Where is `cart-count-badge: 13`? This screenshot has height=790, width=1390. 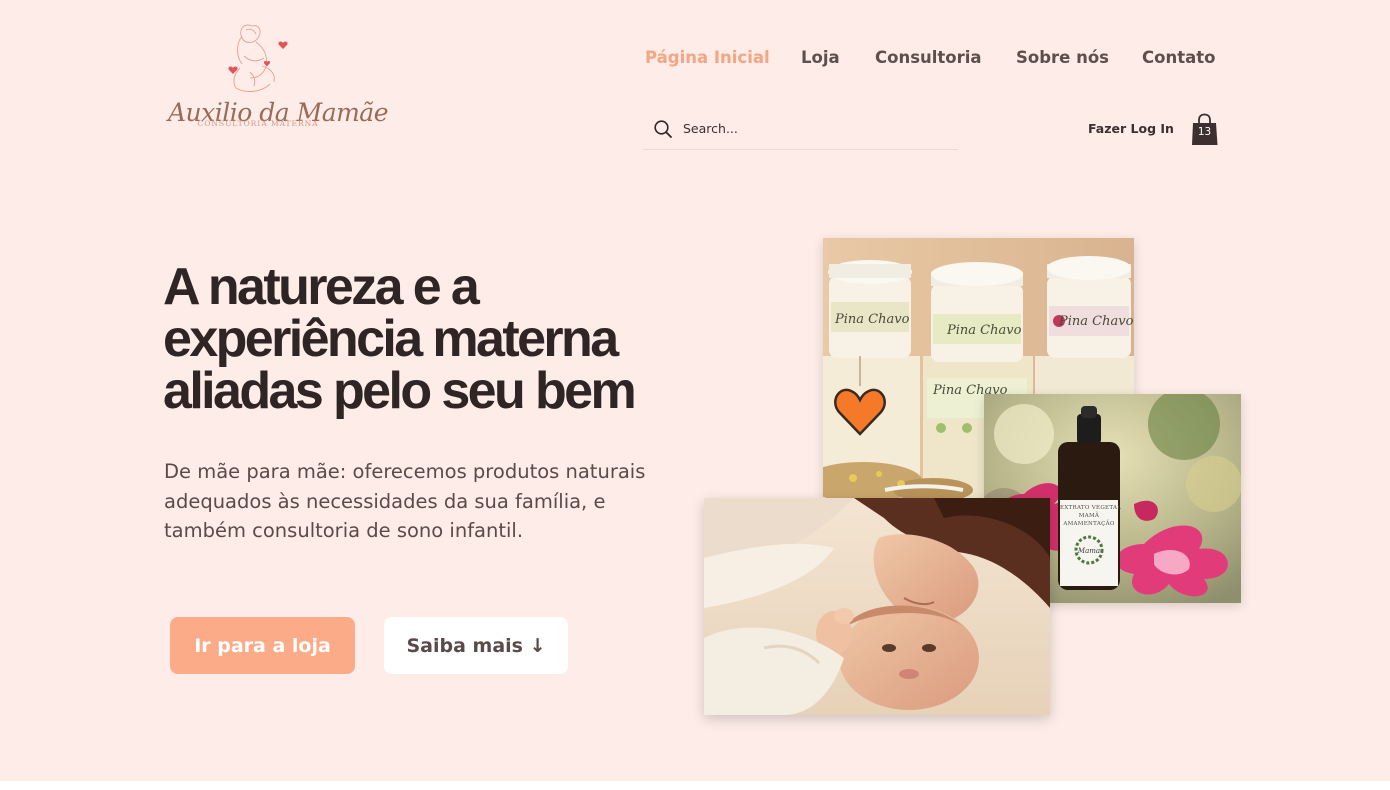
cart-count-badge: 13 is located at coordinates (1204, 132).